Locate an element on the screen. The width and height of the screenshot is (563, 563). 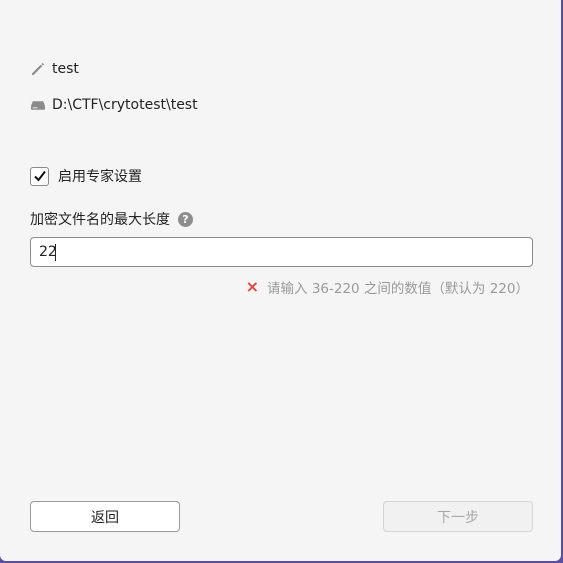
vault-path-row: D:\CTF\crytotest\test is located at coordinates (114, 105).